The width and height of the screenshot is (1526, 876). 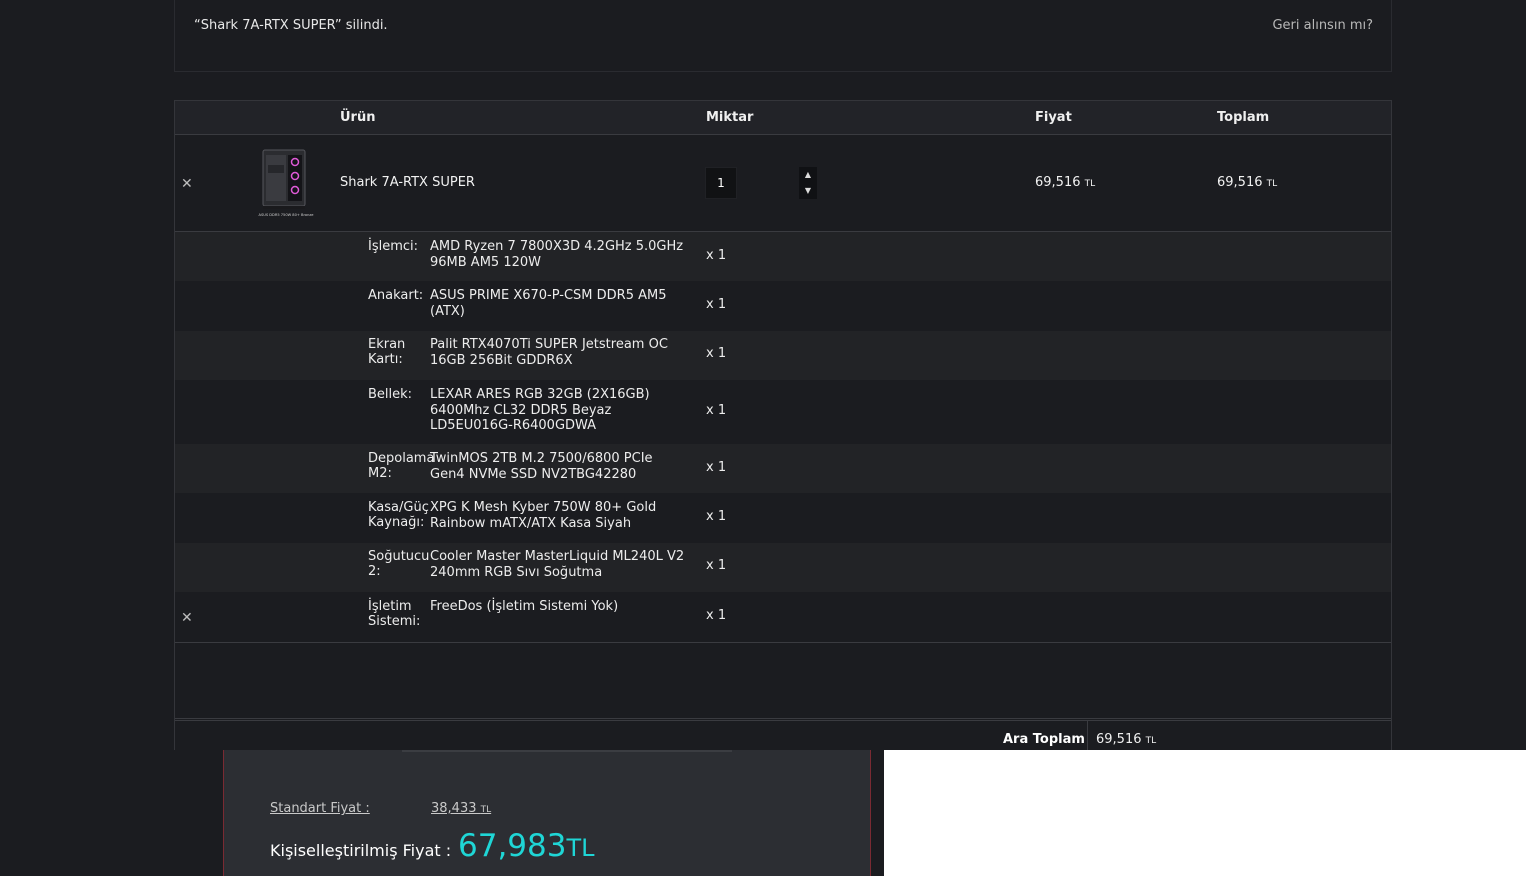 What do you see at coordinates (526, 846) in the screenshot?
I see `custom-price-value: 67,983TL` at bounding box center [526, 846].